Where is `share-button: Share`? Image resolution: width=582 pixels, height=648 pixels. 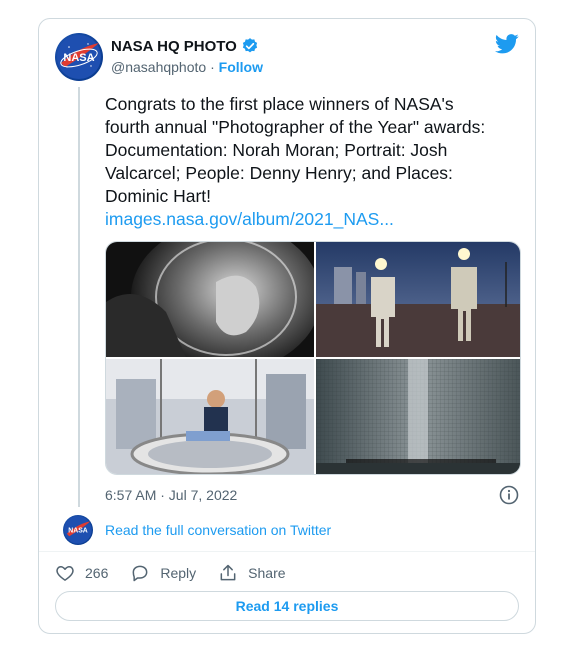 share-button: Share is located at coordinates (252, 573).